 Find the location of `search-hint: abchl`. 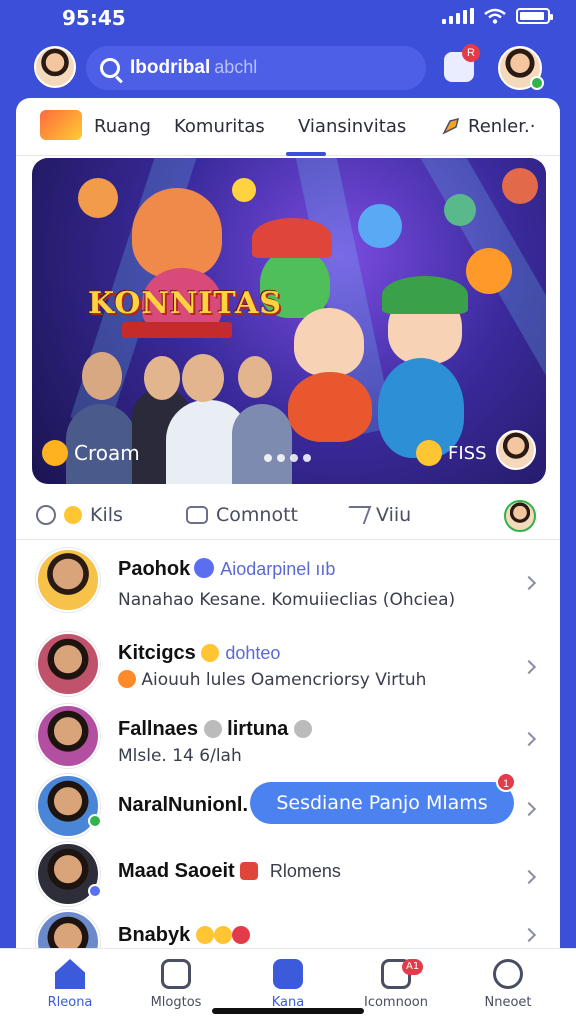

search-hint: abchl is located at coordinates (236, 67).